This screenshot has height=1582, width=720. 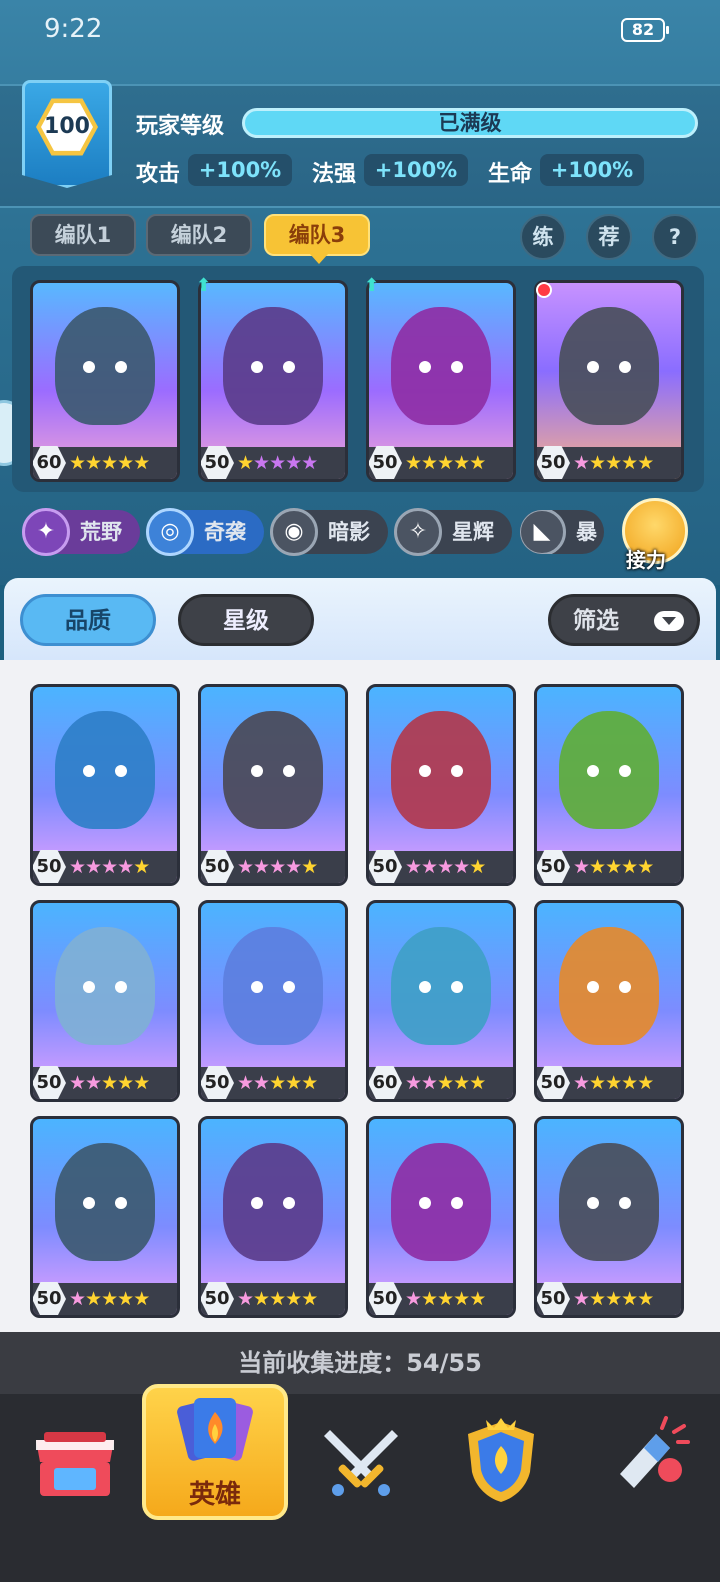 What do you see at coordinates (645, 30) in the screenshot?
I see `battery-icon: 82` at bounding box center [645, 30].